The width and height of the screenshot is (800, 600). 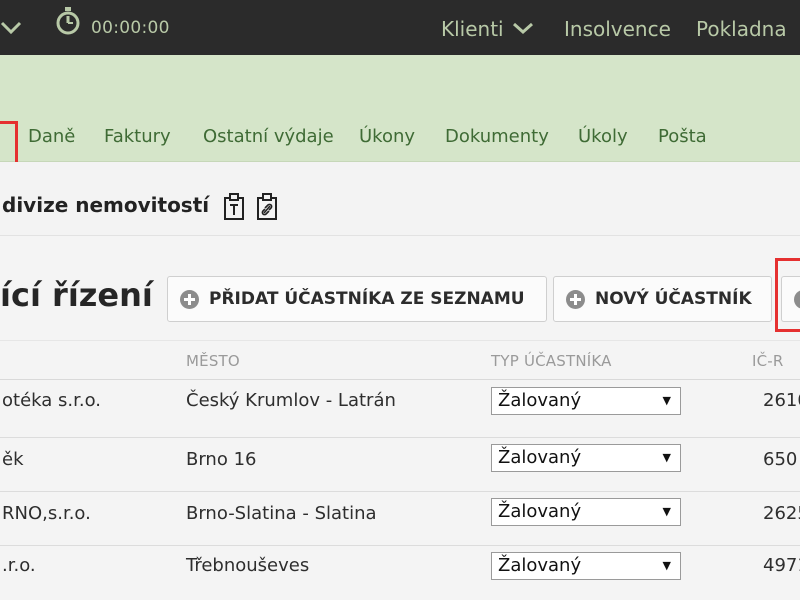 I want to click on timer-display: 00:00:00, so click(x=130, y=28).